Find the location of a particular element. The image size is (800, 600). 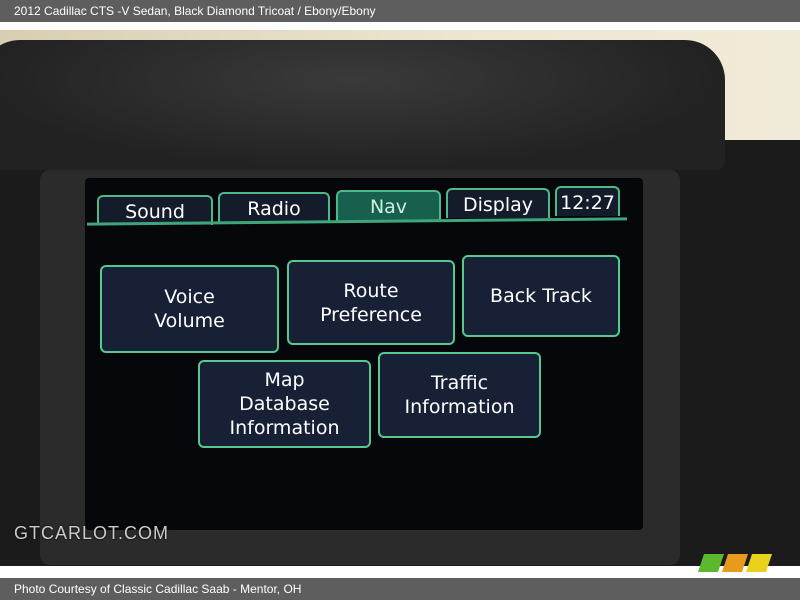

voice-volume-button: Voice Volume is located at coordinates (189, 309).